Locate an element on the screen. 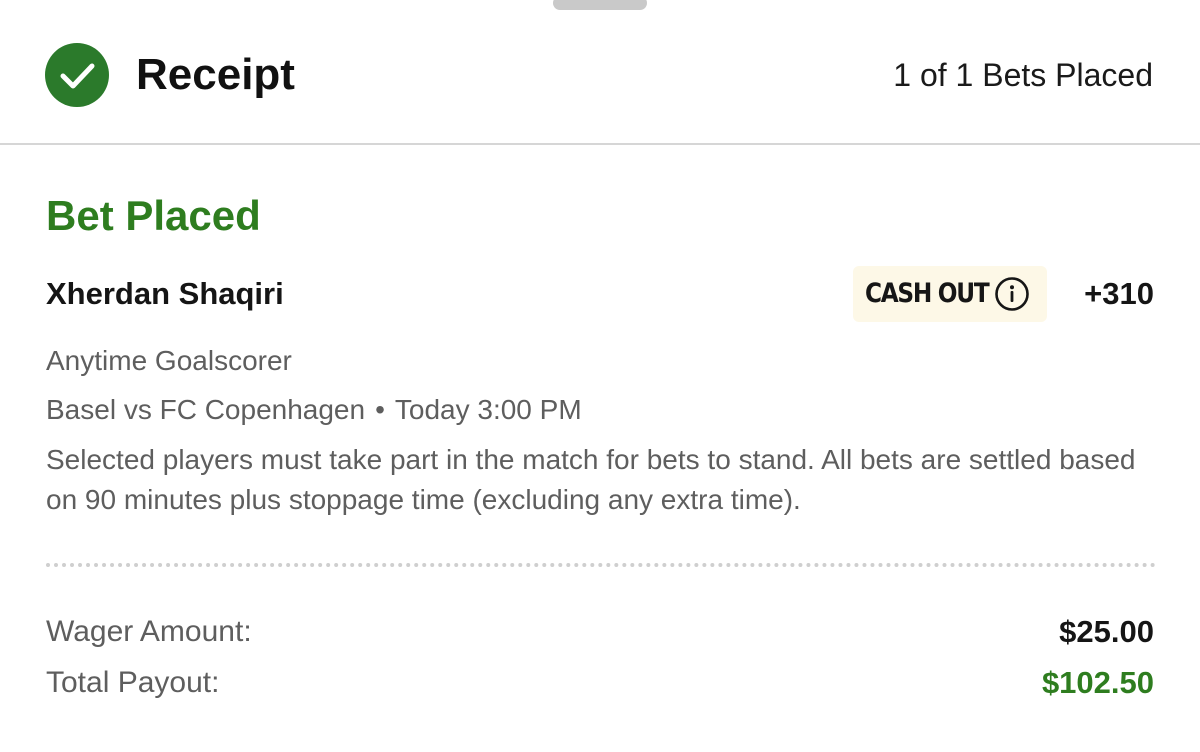 This screenshot has width=1200, height=752. cash-out-button: CASH OUT is located at coordinates (950, 294).